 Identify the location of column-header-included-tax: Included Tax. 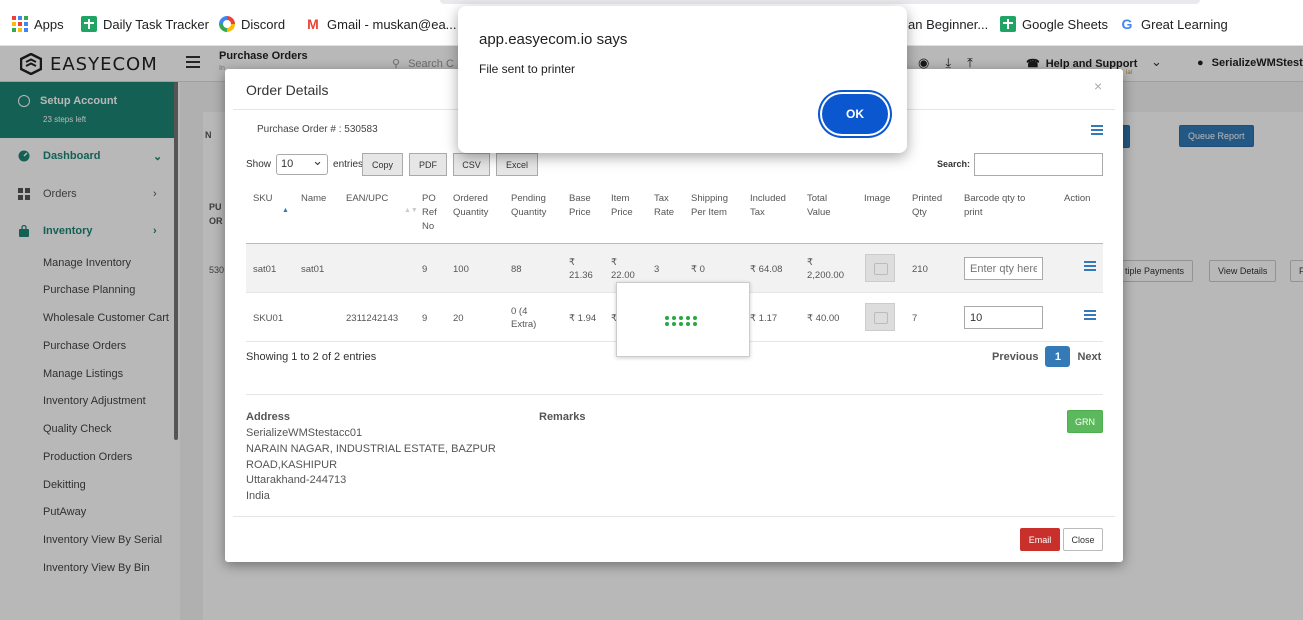
(772, 206).